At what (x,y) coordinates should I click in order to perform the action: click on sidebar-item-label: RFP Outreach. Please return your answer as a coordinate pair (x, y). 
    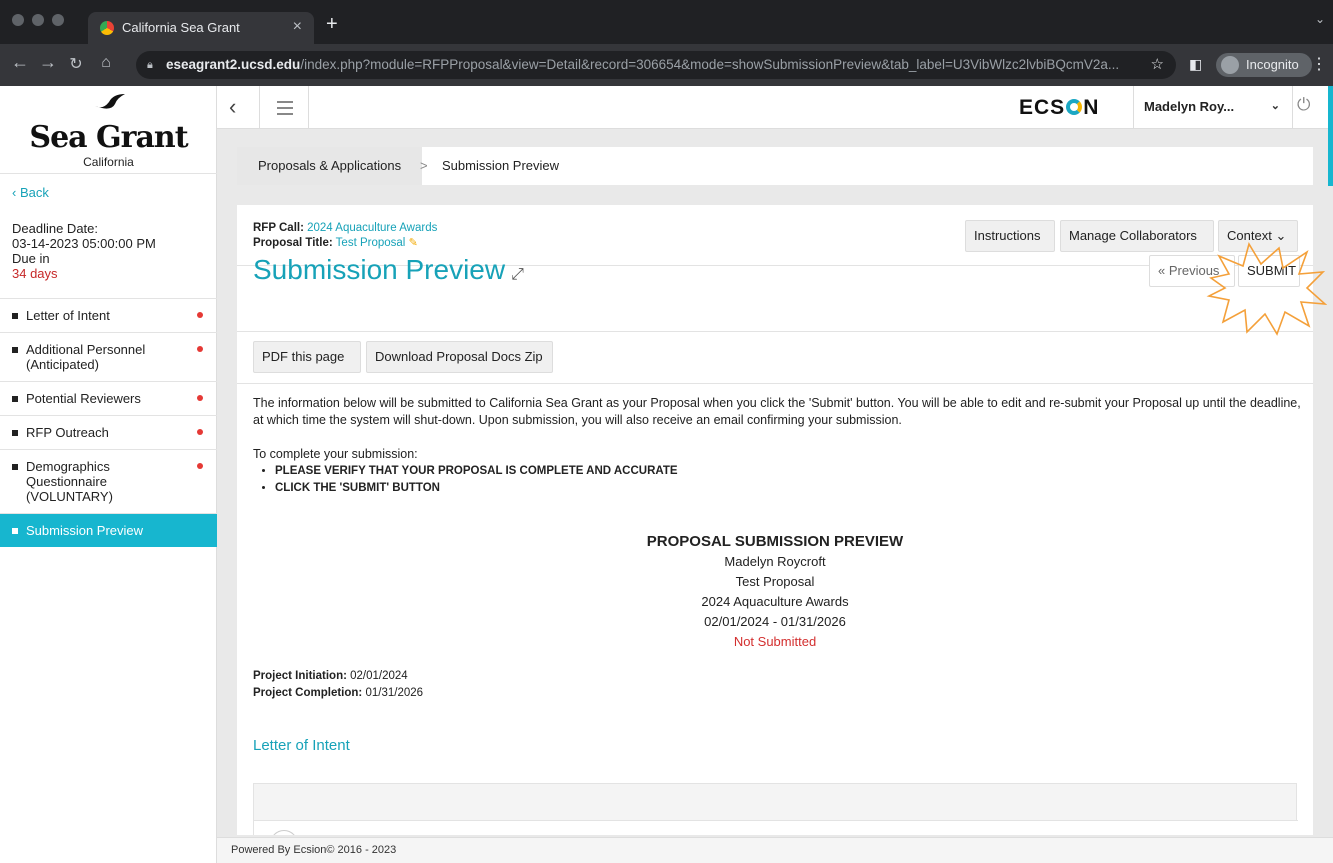
    Looking at the image, I should click on (67, 432).